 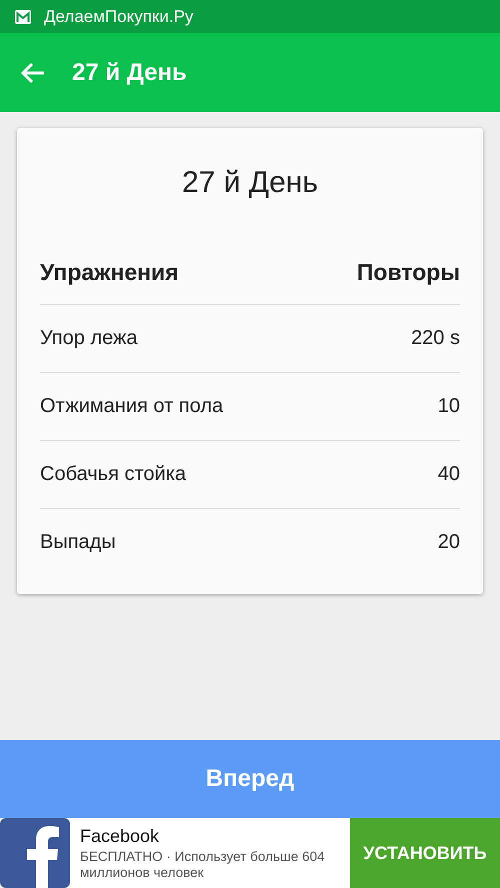 What do you see at coordinates (449, 474) in the screenshot?
I see `reps-value: 40` at bounding box center [449, 474].